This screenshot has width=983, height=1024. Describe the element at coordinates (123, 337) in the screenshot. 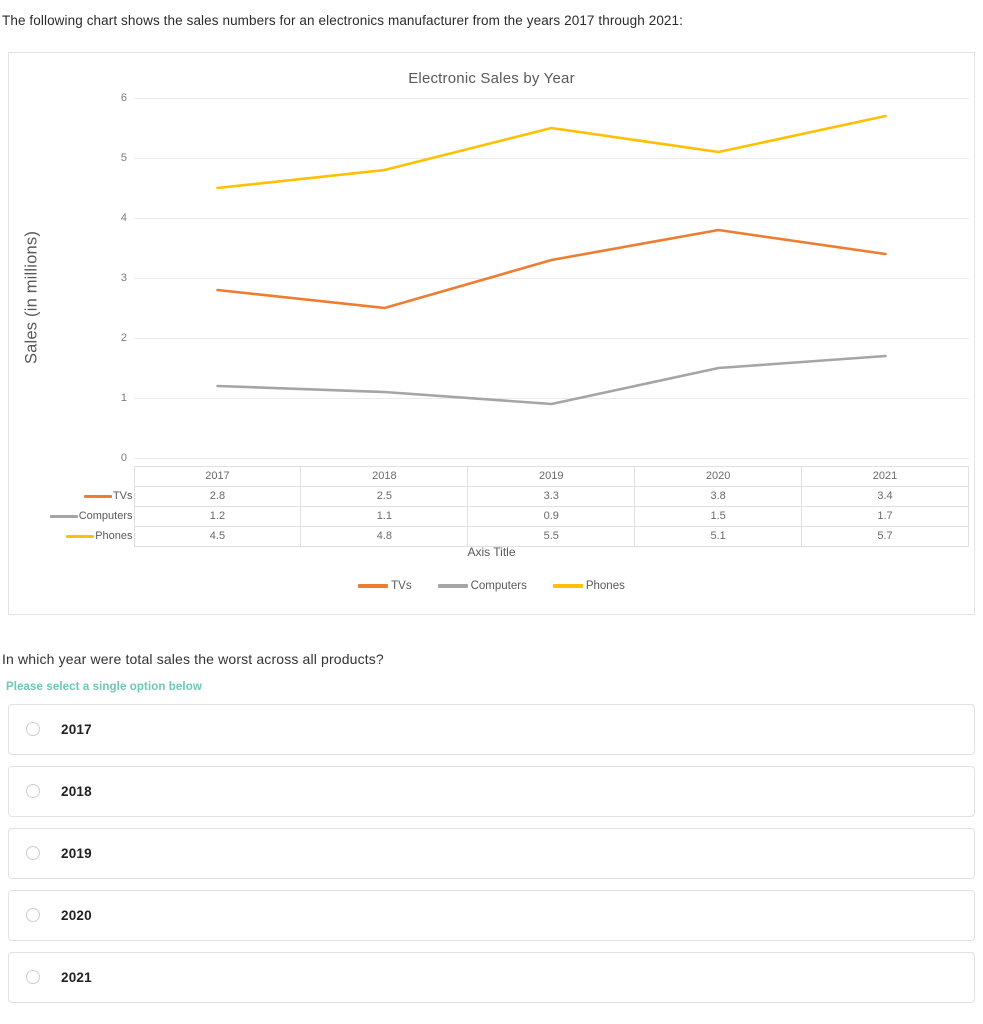

I see `y-tick-label: 2` at that location.